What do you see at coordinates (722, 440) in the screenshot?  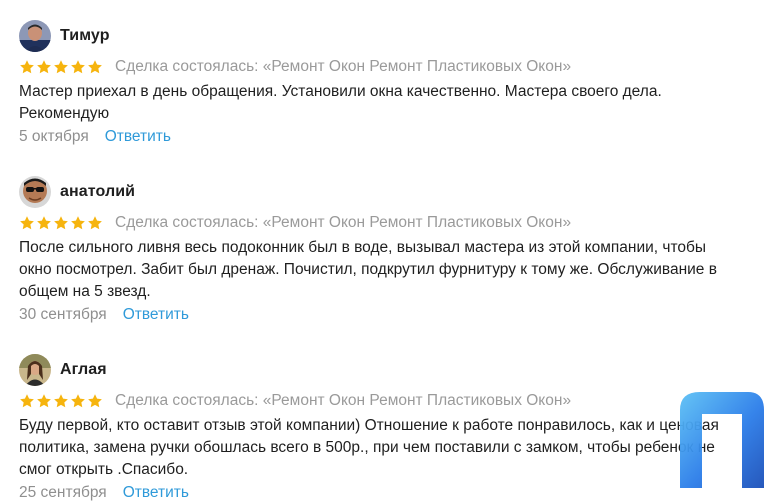 I see `brand-logo-icon` at bounding box center [722, 440].